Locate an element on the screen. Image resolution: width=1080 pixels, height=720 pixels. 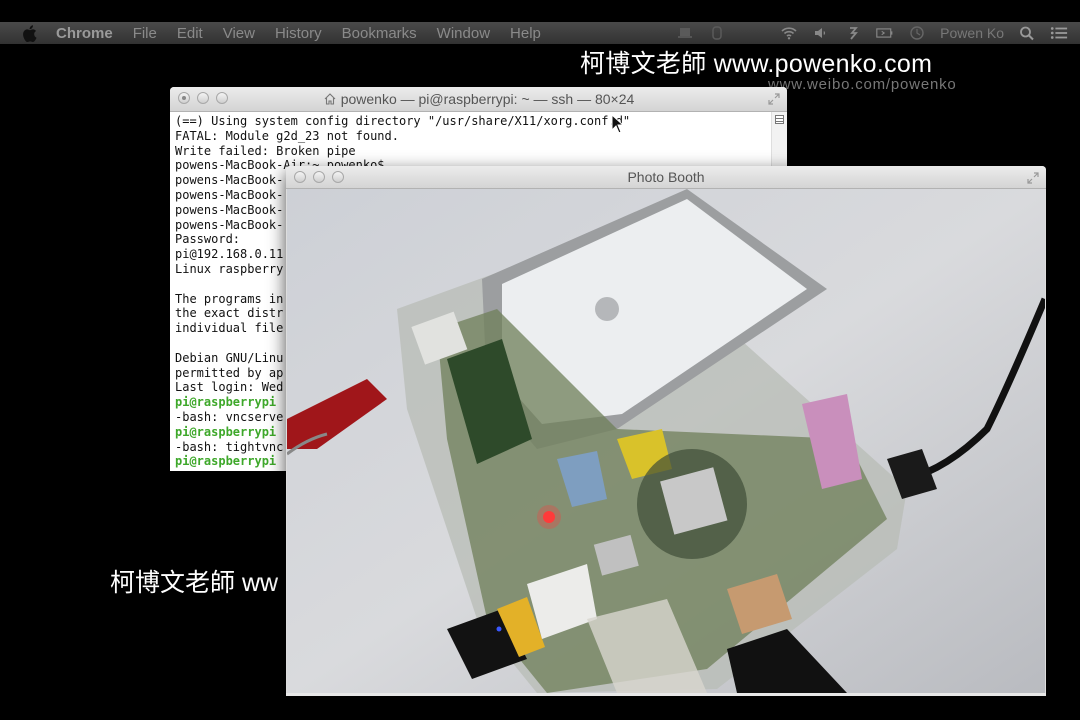
spotlight-search-icon is located at coordinates (1027, 33).